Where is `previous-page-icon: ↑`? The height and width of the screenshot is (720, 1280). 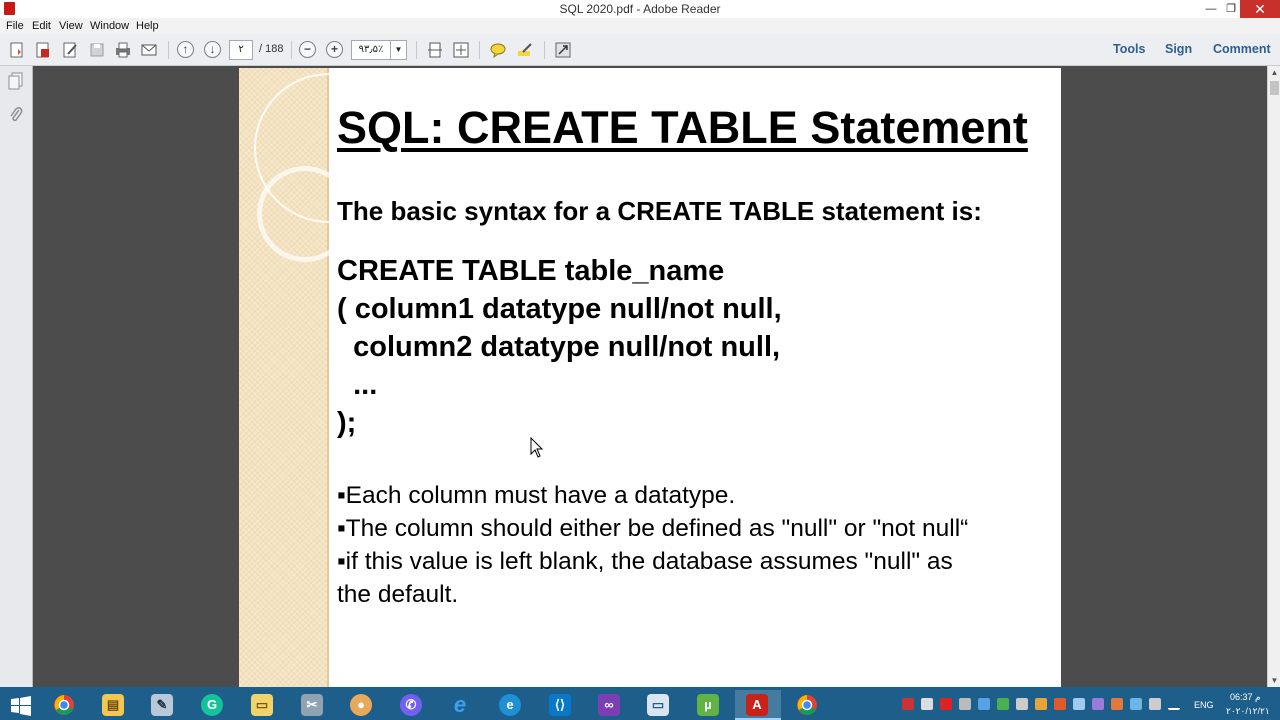 previous-page-icon: ↑ is located at coordinates (185, 49).